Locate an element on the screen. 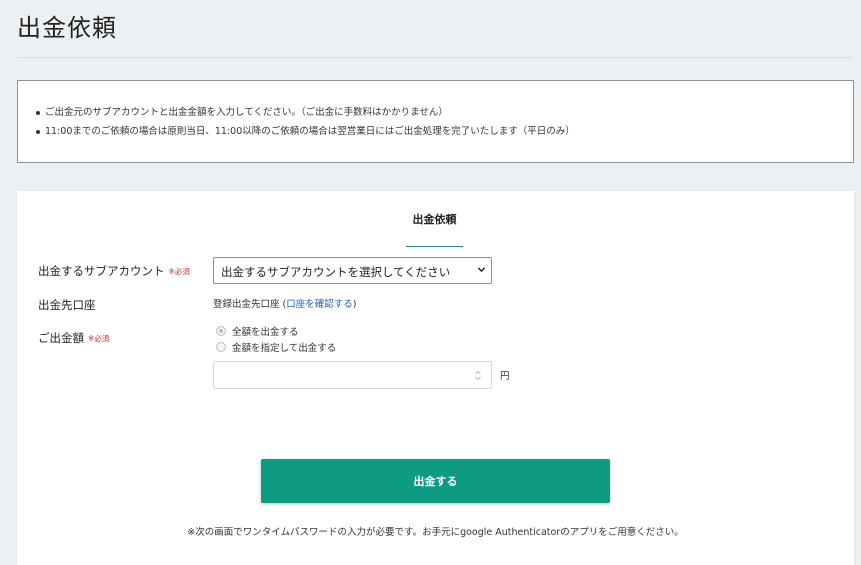 This screenshot has height=565, width=861. radio-specify-amount-label: 金額を指定して出金する is located at coordinates (284, 348).